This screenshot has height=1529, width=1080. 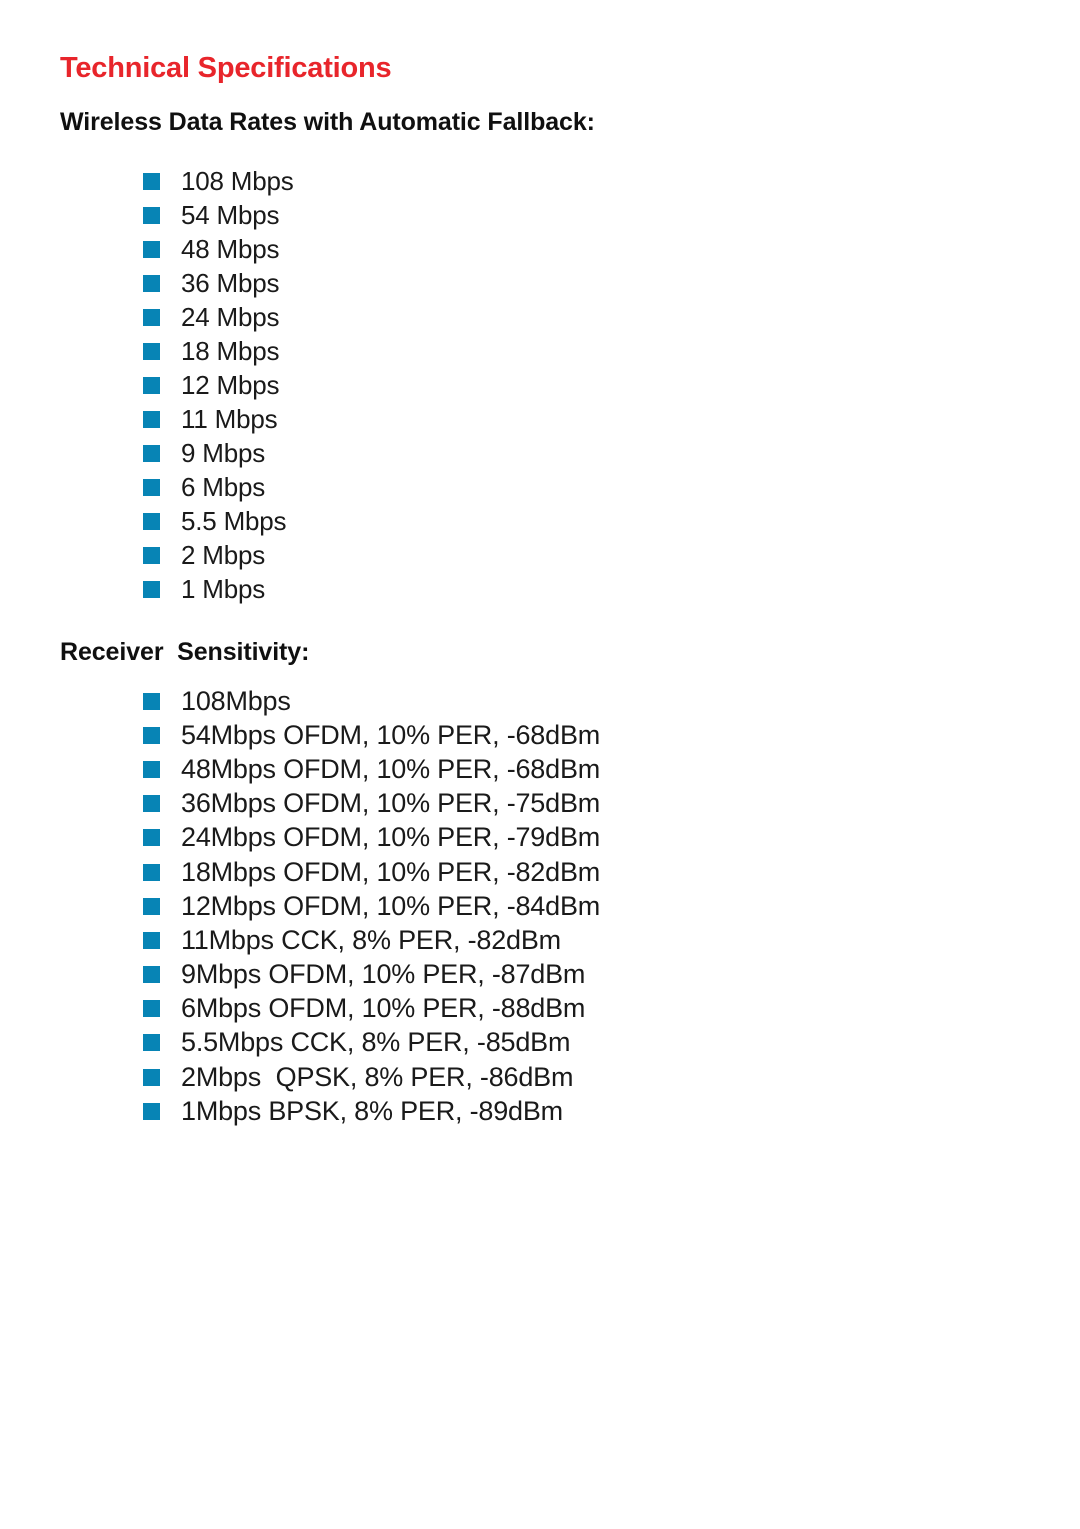 I want to click on list-item-label: 48Mbps OFDM, 10% PER, -68dBm, so click(x=391, y=768).